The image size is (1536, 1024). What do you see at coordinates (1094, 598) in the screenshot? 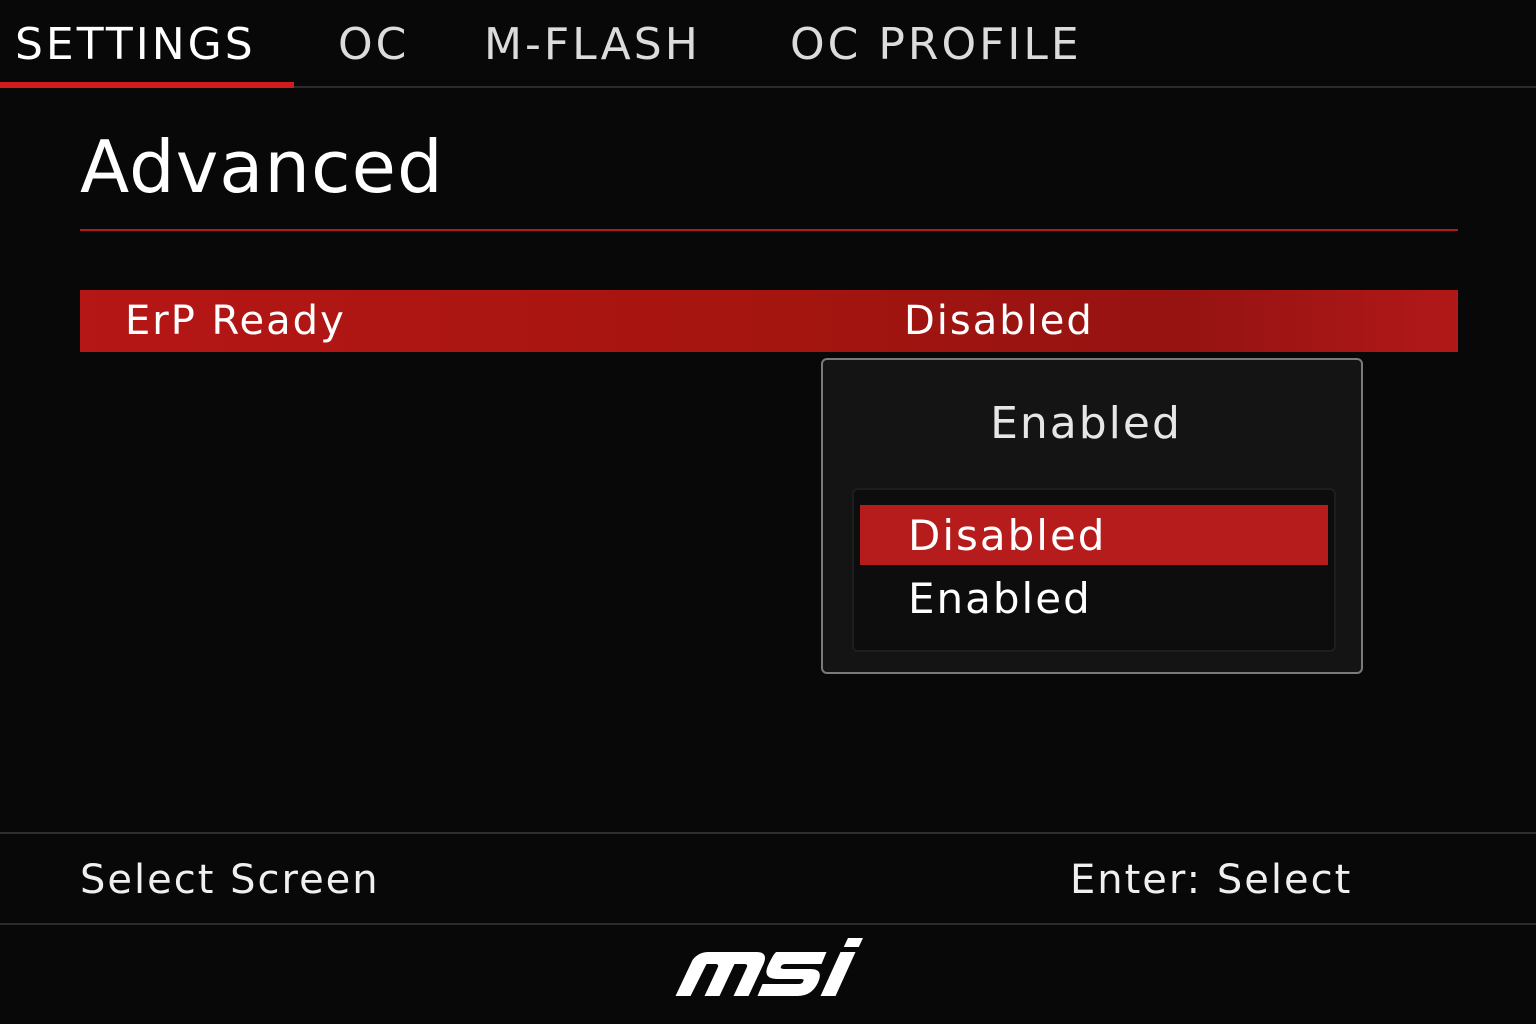
I see `option-enabled: Enabled` at bounding box center [1094, 598].